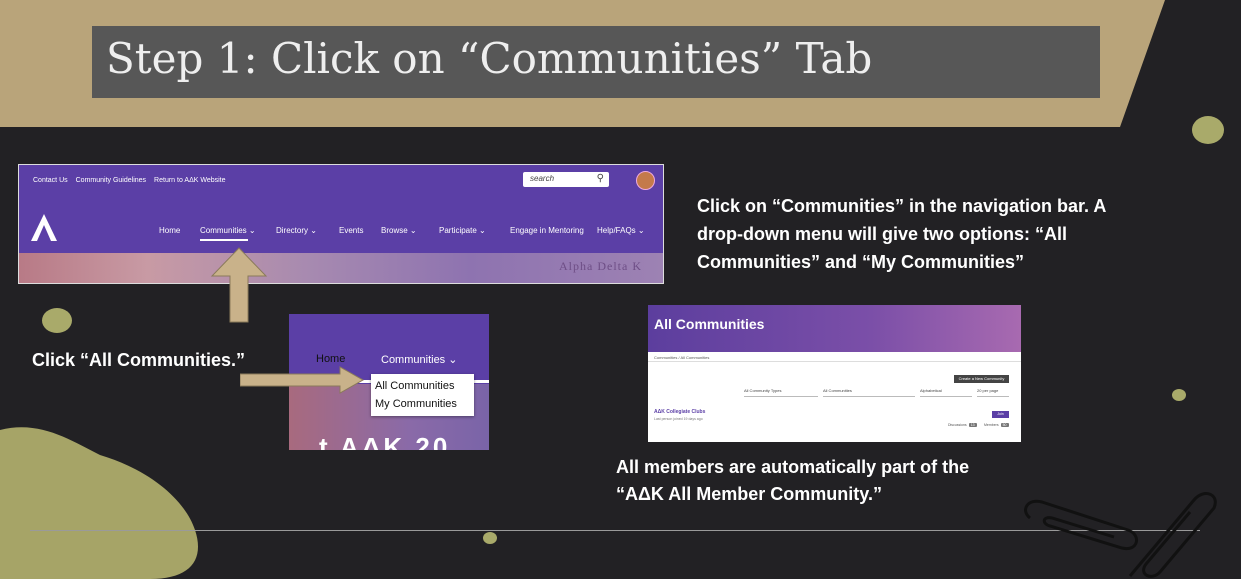  What do you see at coordinates (749, 494) in the screenshot?
I see `auto-member-line-2: “AΔK All Member Community.”` at bounding box center [749, 494].